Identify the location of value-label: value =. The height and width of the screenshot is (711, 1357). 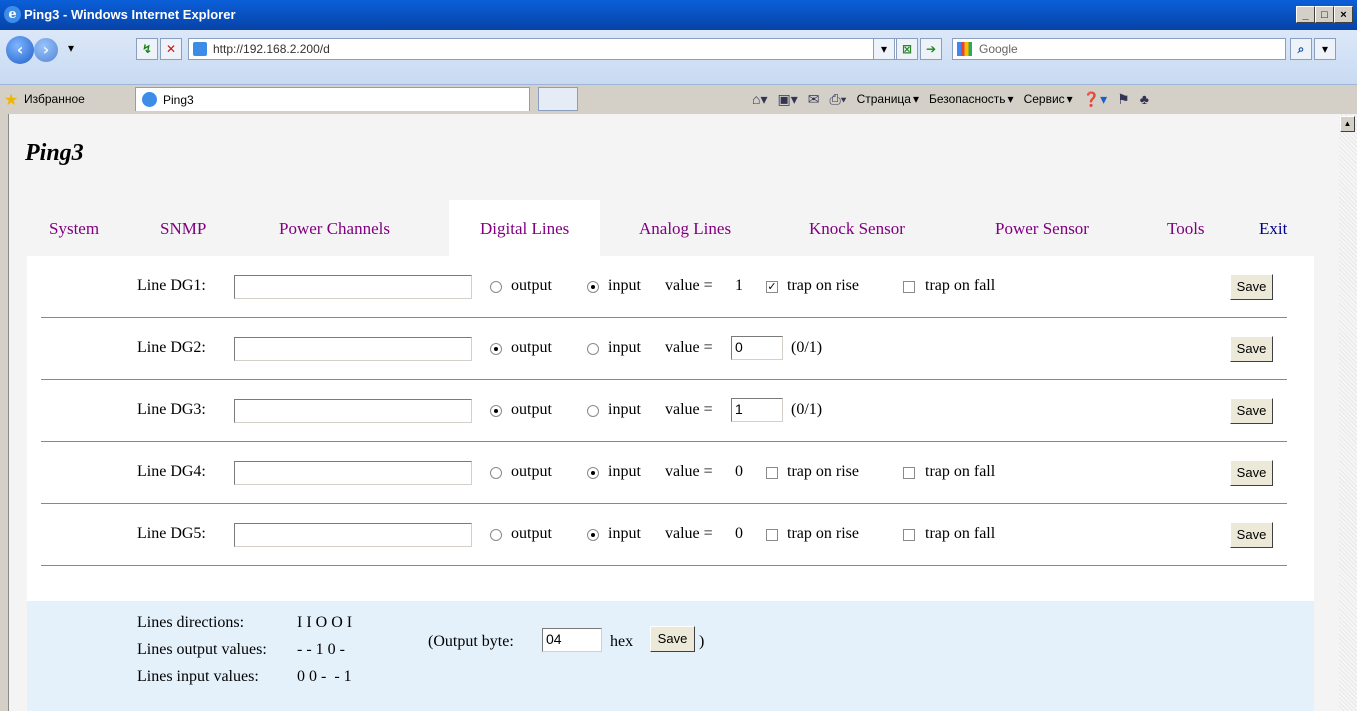
(689, 471).